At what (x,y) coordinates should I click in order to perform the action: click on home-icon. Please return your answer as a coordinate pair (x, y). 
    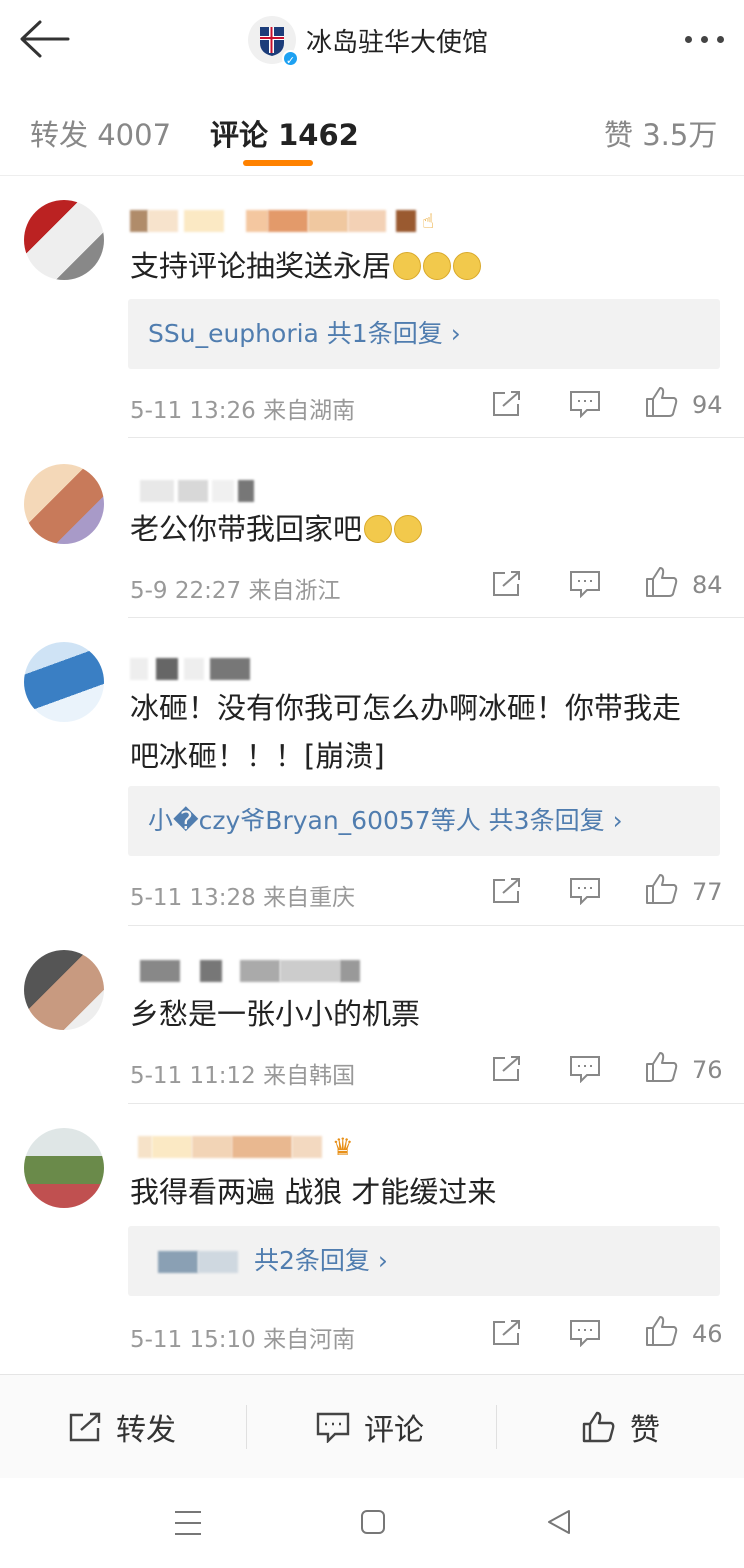
    Looking at the image, I should click on (373, 1522).